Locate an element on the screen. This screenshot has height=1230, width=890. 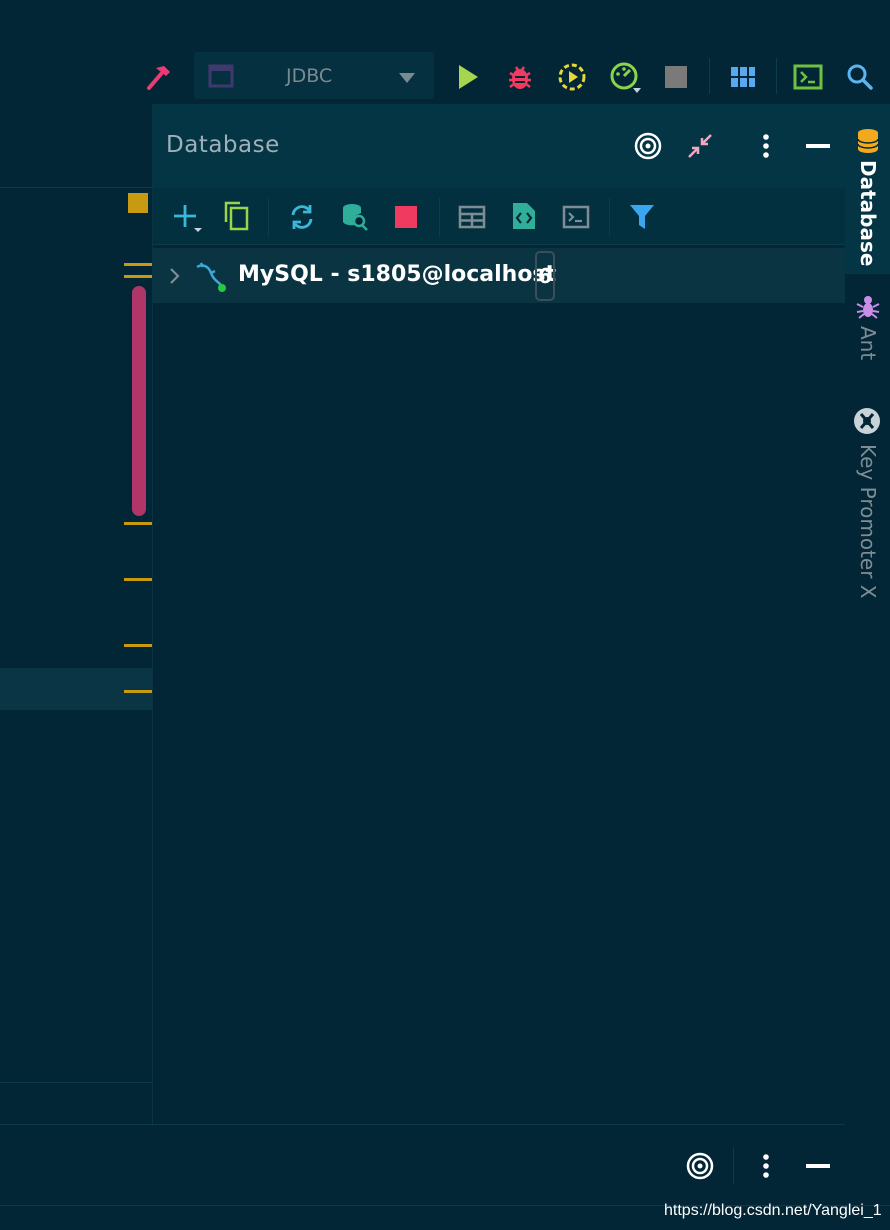
sidebar-tab-key-promoter: Key Promoter X is located at coordinates (868, 506).